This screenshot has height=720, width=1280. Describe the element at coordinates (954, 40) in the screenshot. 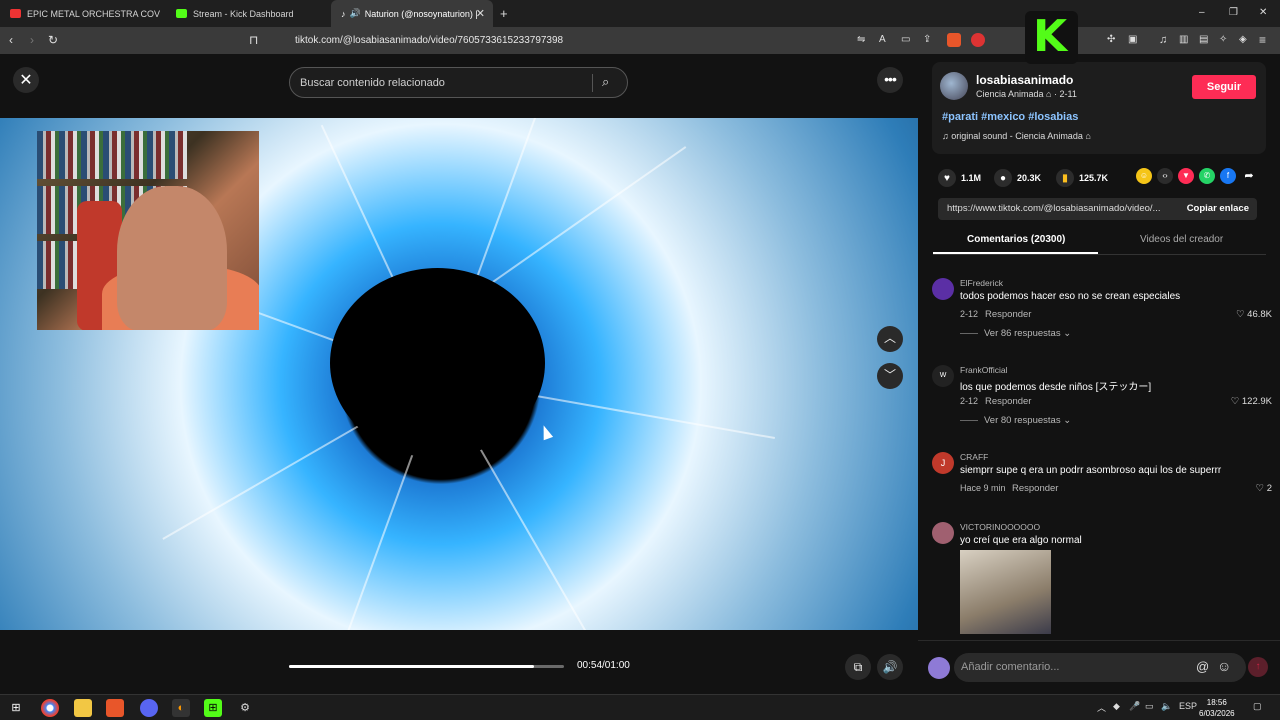

I see `brave-shield-icon` at that location.